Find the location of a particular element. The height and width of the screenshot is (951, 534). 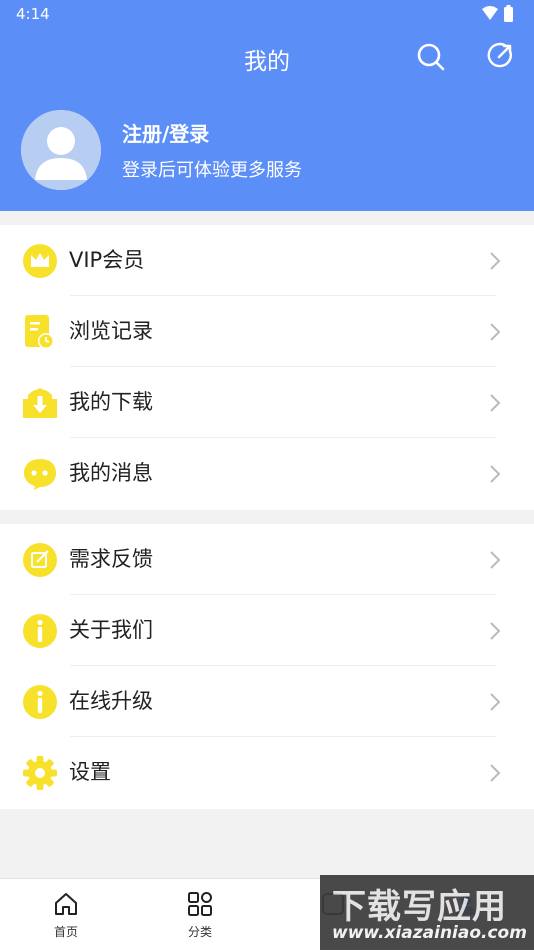

menu-item-label: VIP会员 is located at coordinates (107, 260).